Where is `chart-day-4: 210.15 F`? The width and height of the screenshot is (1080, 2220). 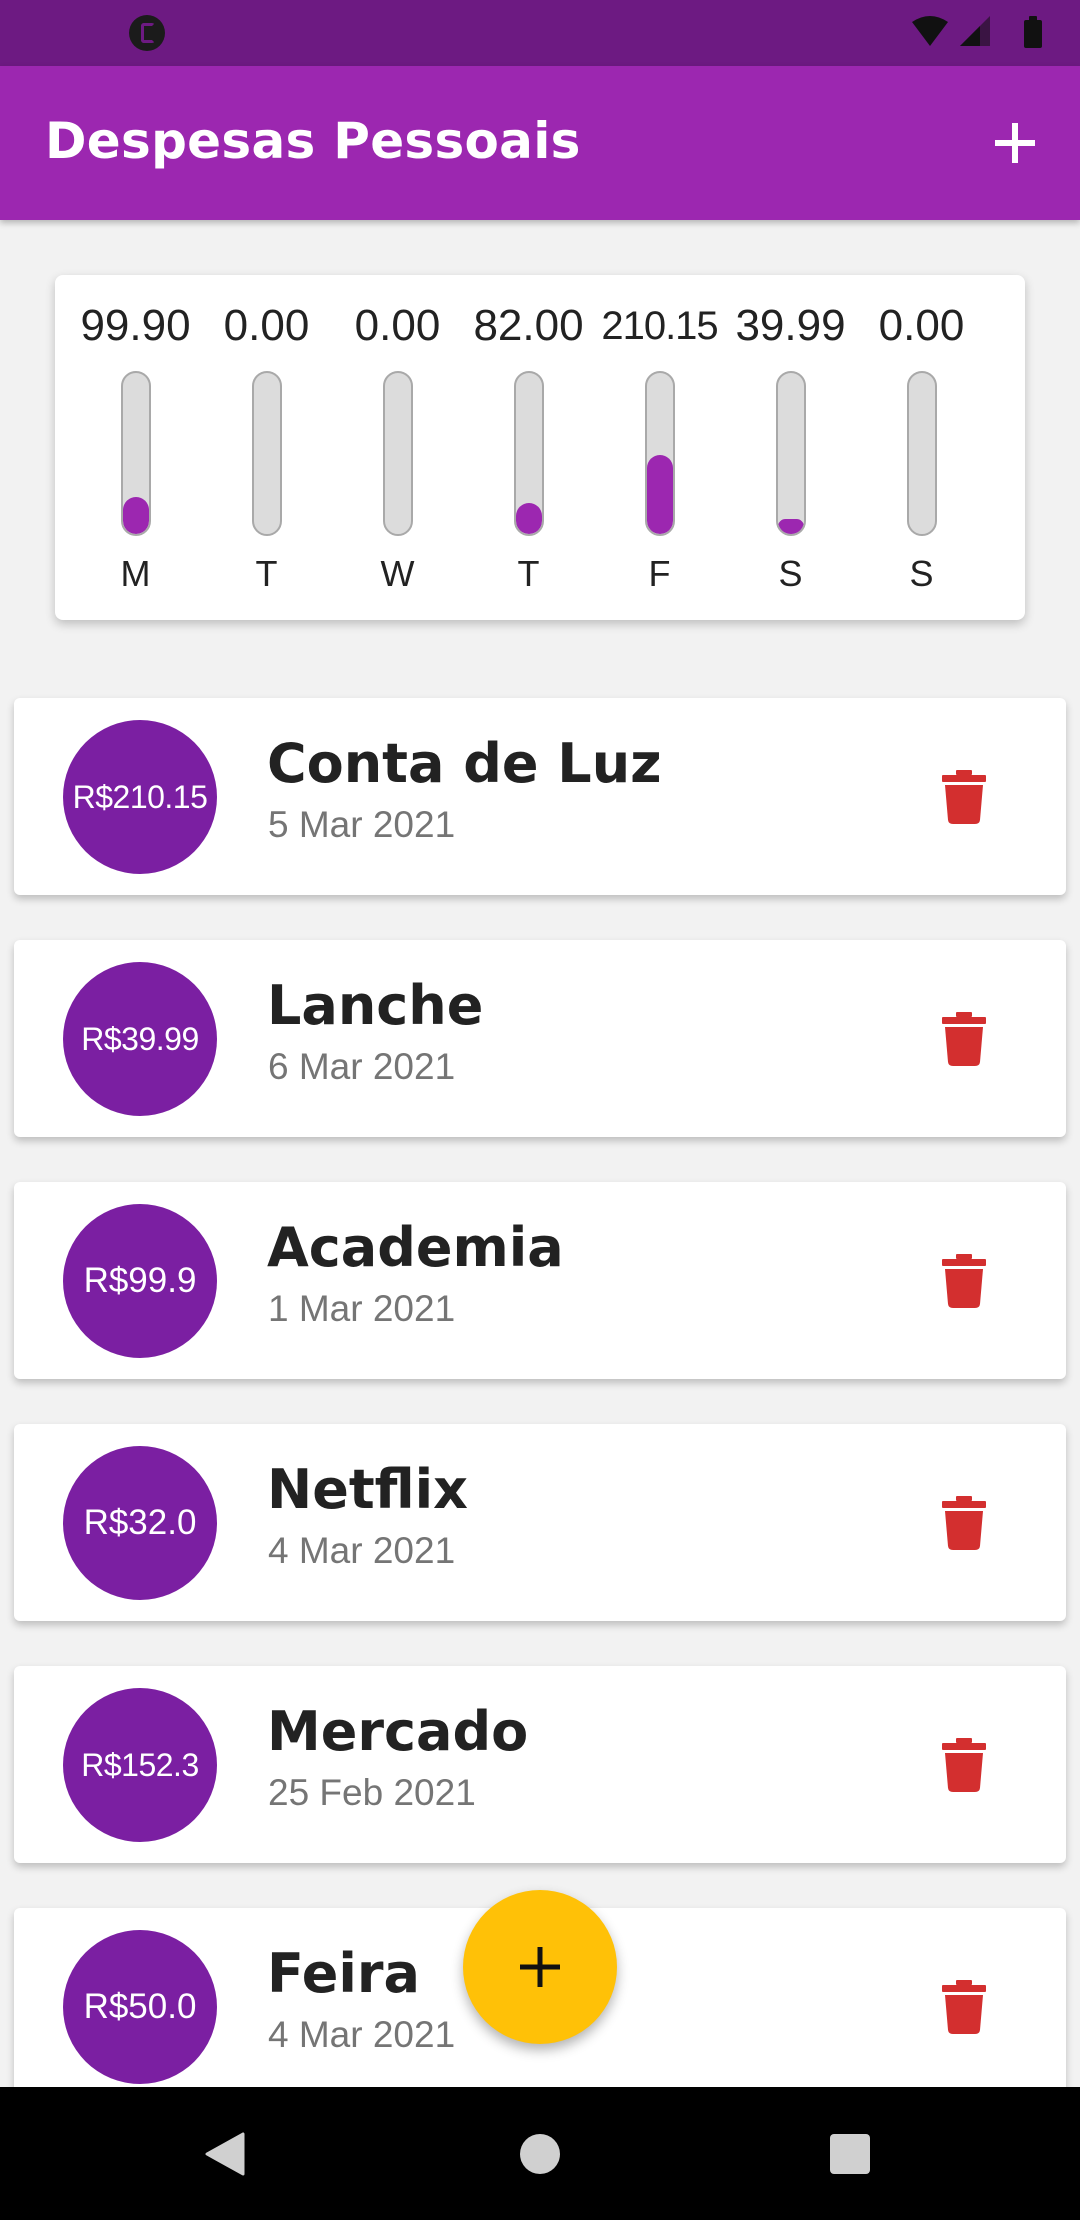
chart-day-4: 210.15 F is located at coordinates (659, 447).